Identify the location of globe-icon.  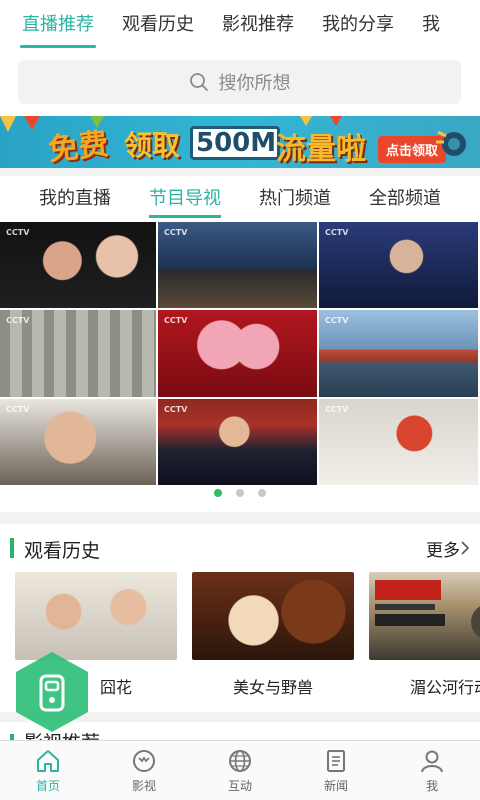
(240, 760).